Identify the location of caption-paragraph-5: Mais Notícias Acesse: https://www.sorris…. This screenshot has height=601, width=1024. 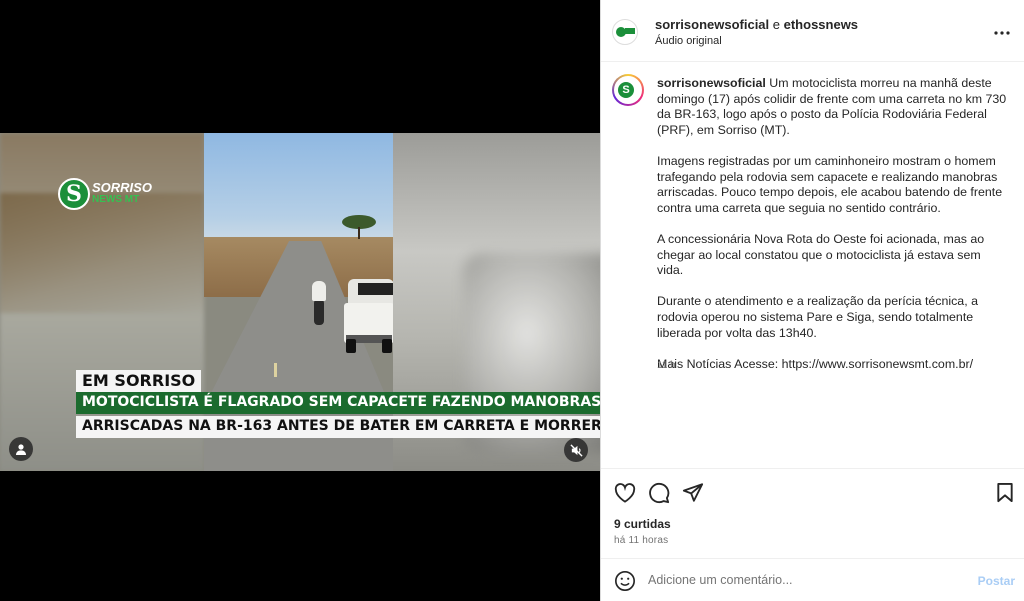
(815, 363).